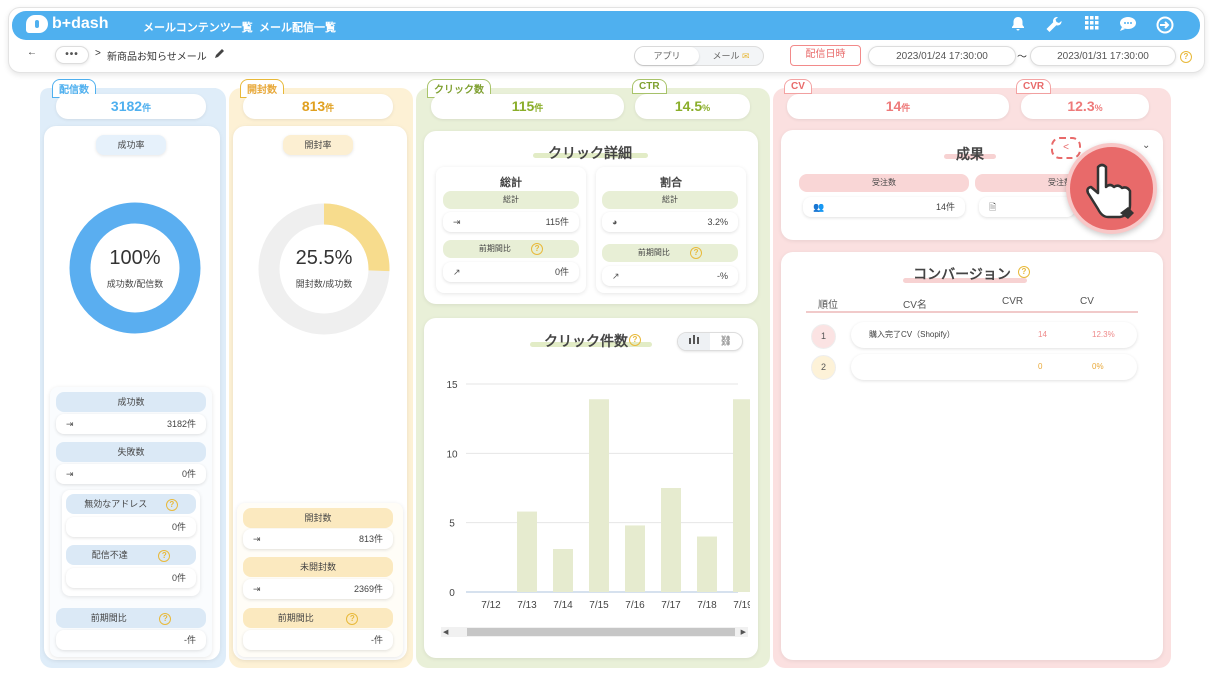 The image size is (1210, 680). I want to click on back-button: ←, so click(32, 52).